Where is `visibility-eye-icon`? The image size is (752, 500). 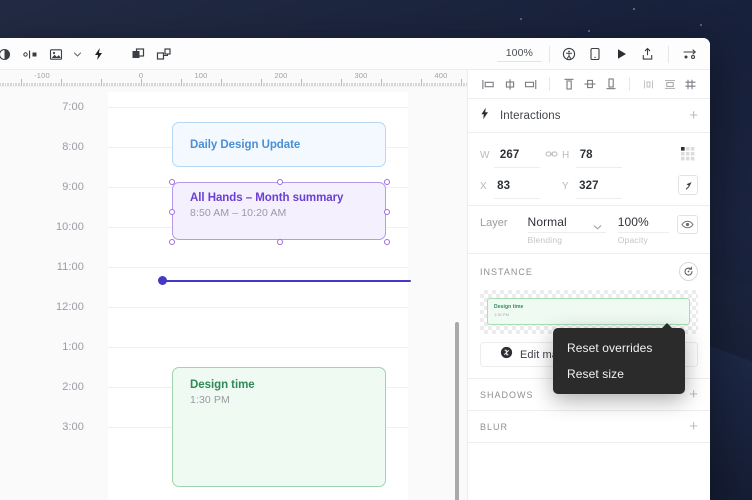 visibility-eye-icon is located at coordinates (687, 224).